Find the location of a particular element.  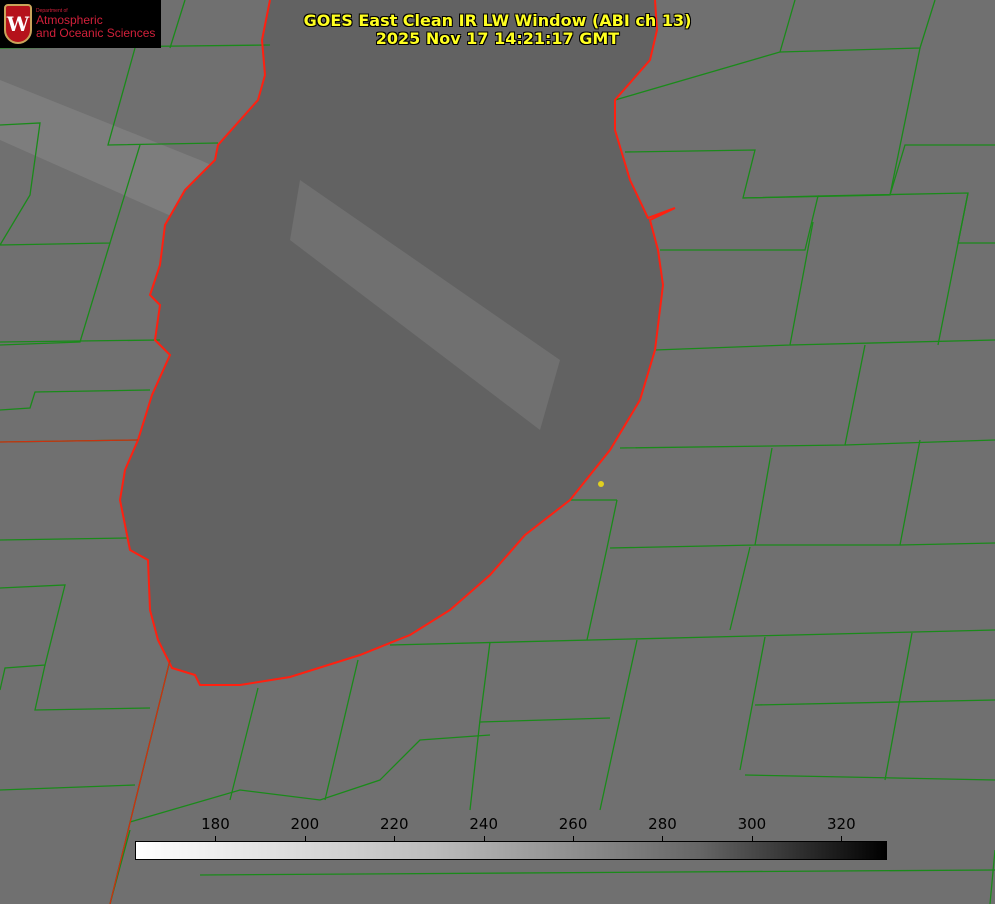

colorbar-tick-label: 300 is located at coordinates (752, 824).